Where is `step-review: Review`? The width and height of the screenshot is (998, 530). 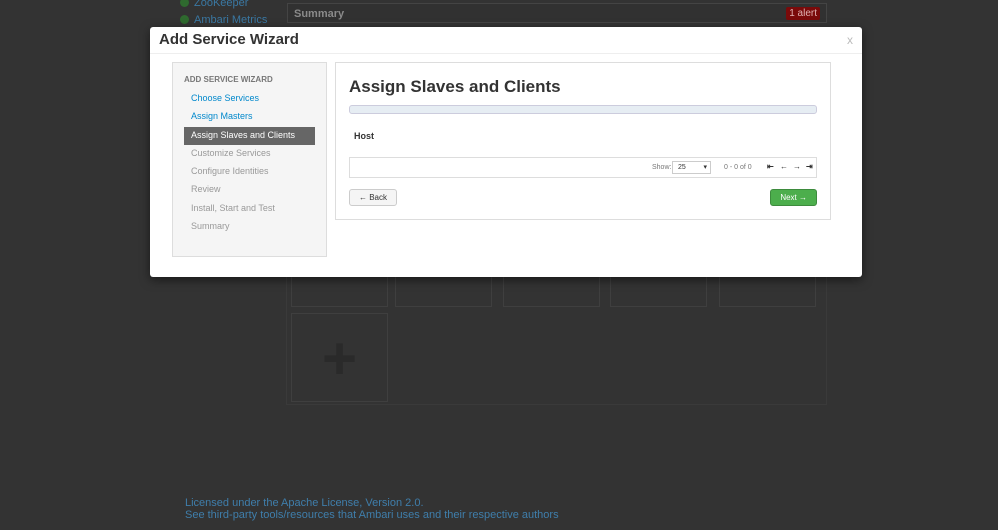
step-review: Review is located at coordinates (206, 189).